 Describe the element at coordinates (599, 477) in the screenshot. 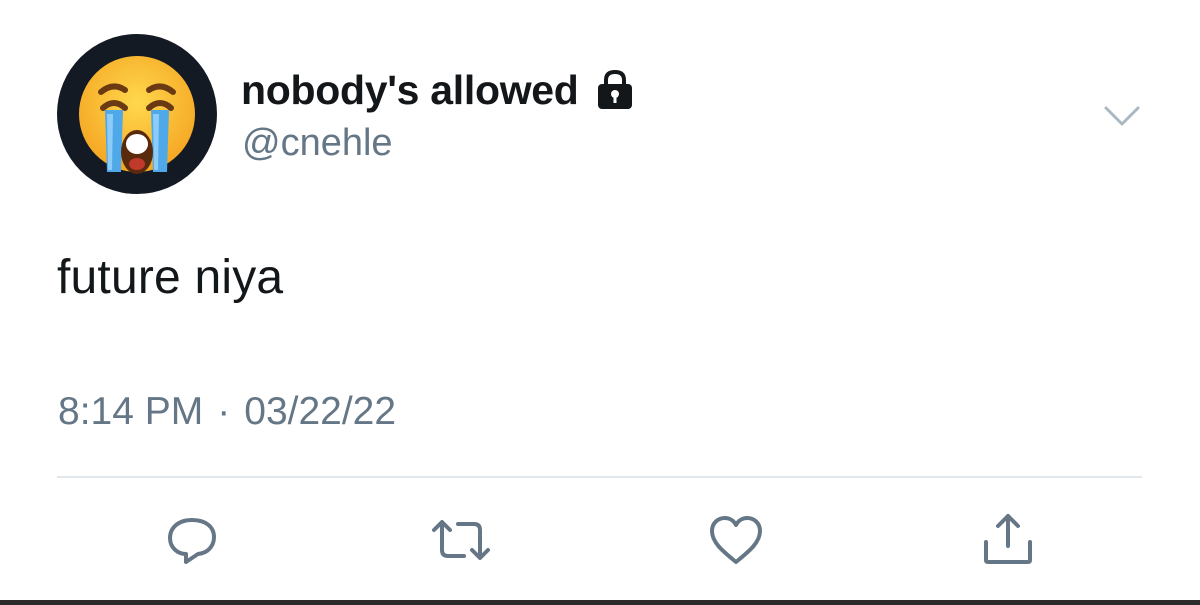

I see `divider` at that location.